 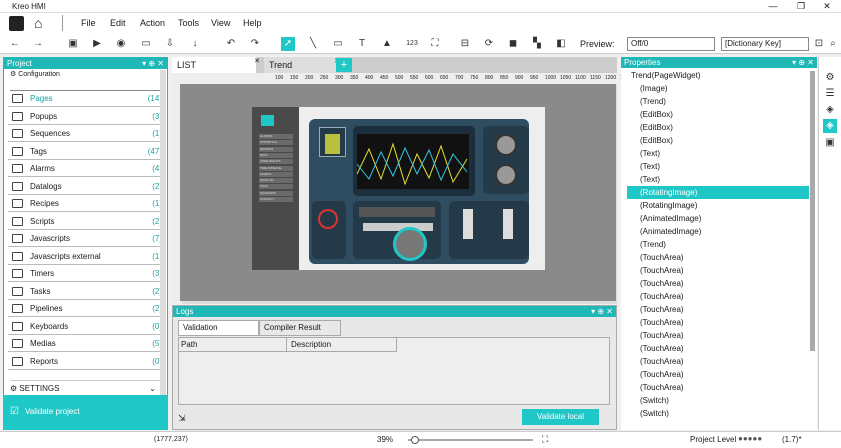 I want to click on list-side-icon: ☰, so click(x=830, y=94).